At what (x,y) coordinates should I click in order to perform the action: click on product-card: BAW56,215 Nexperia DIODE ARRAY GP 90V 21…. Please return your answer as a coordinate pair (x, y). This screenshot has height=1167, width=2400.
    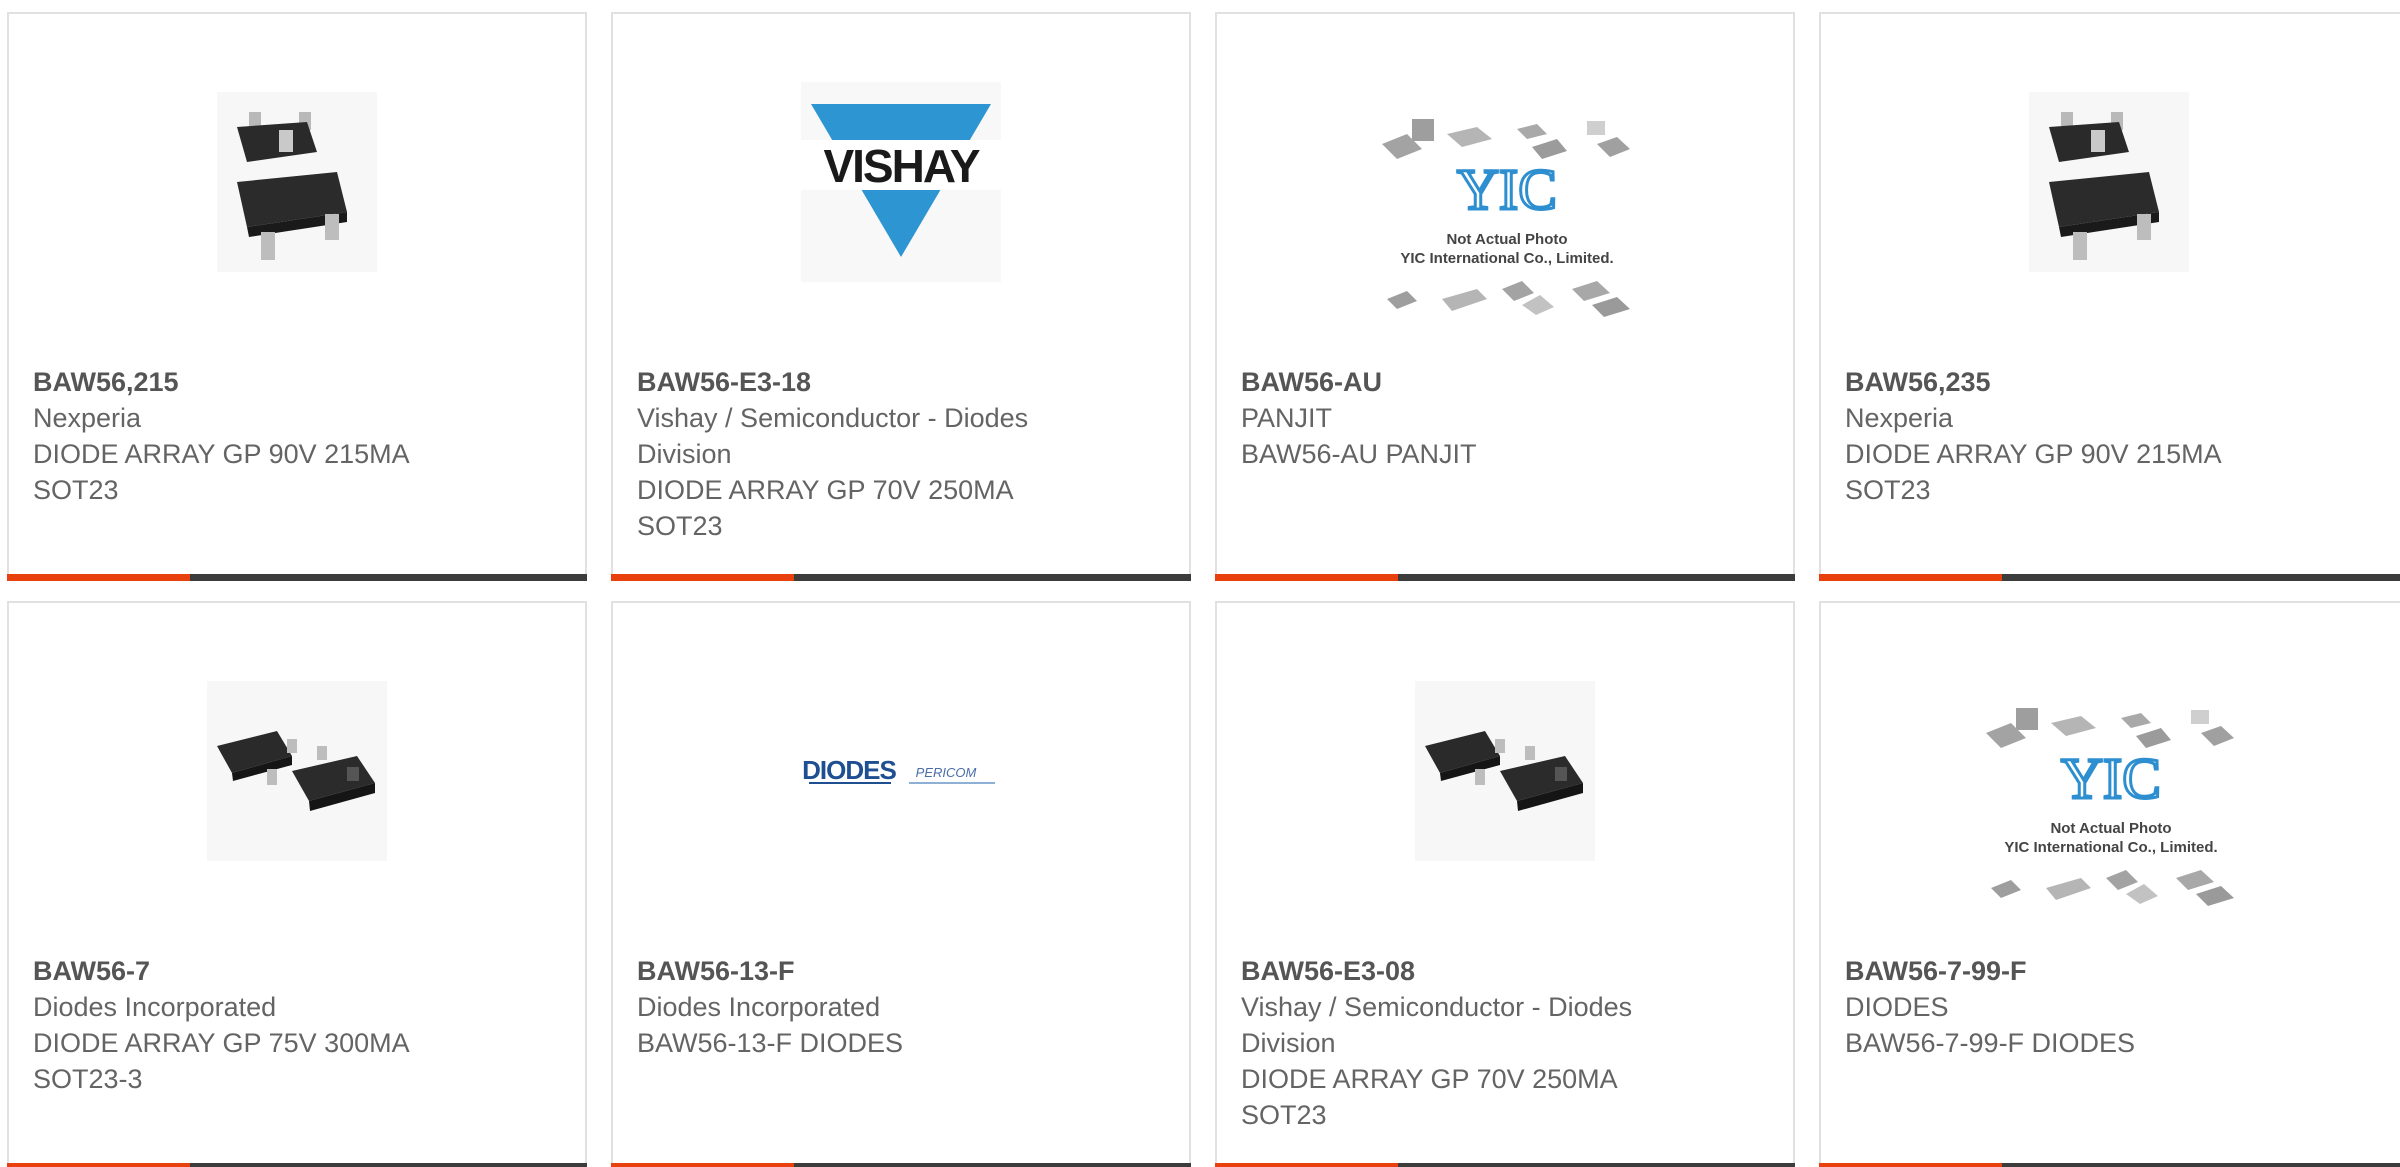
    Looking at the image, I should click on (297, 296).